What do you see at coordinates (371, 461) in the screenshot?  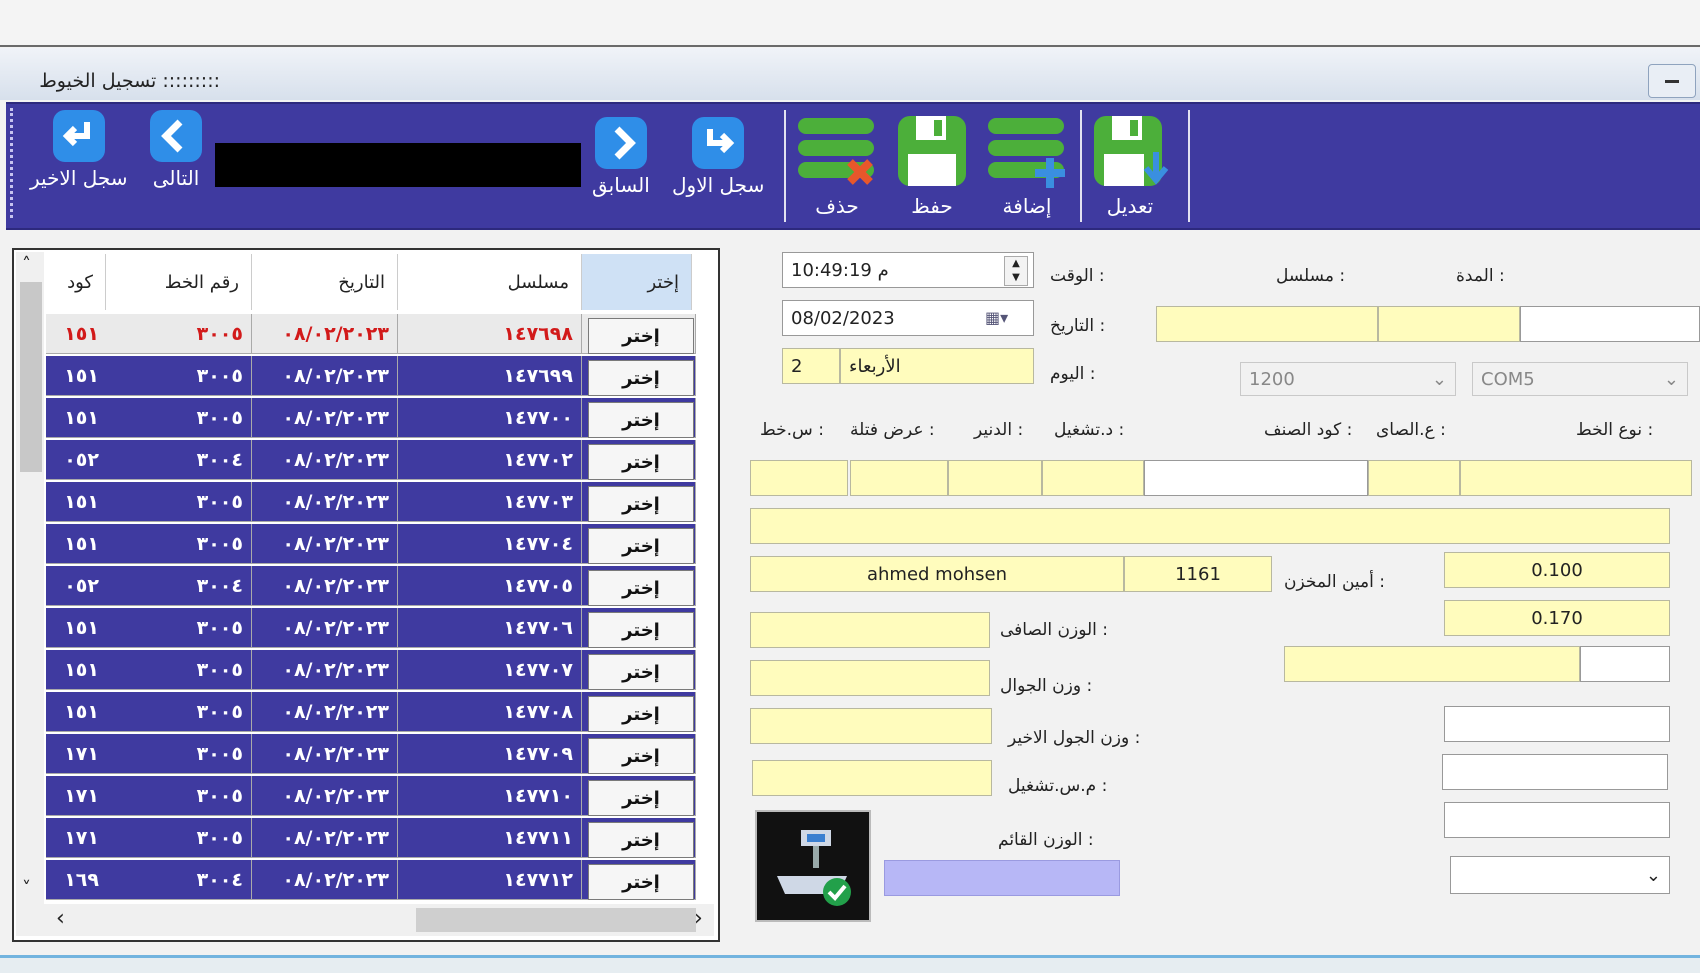 I see `table-row: ٠٥٢ ٣٠٠٤ ٠٨/٠٢/٢٠٢٣ ١٤٧٧٠٢ إختر` at bounding box center [371, 461].